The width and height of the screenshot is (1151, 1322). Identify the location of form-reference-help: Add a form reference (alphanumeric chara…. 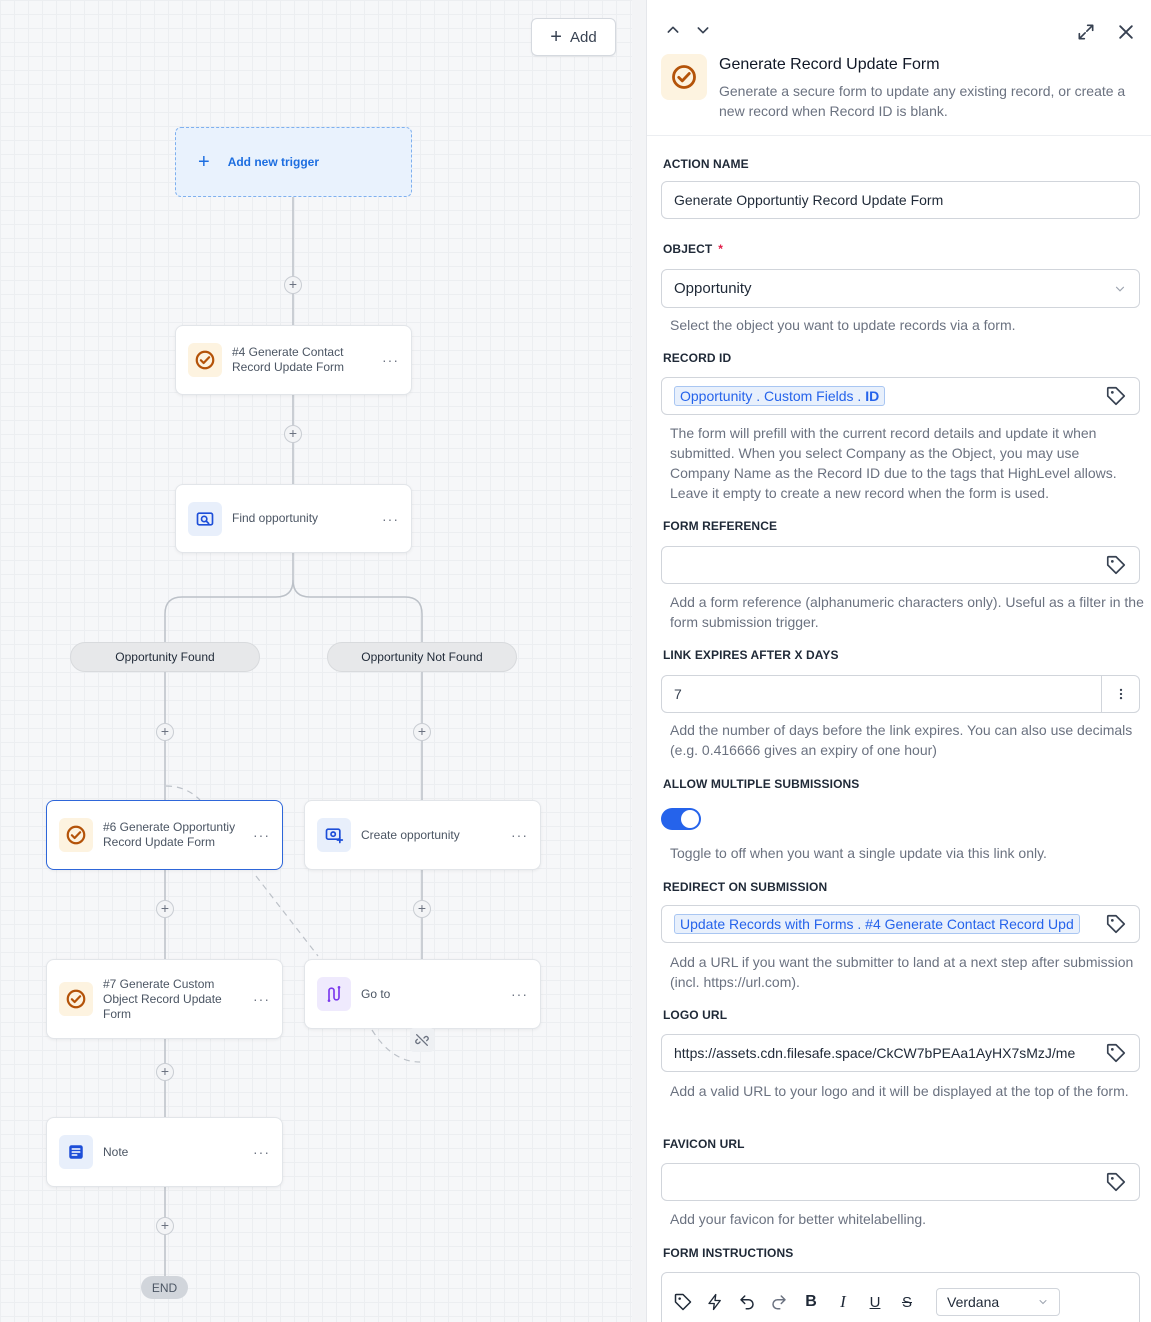
(907, 612).